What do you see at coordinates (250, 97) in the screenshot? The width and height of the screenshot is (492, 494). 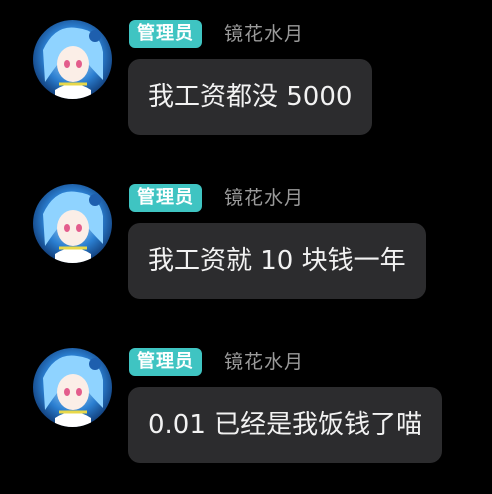 I see `message-bubble: 我工资都没 5000` at bounding box center [250, 97].